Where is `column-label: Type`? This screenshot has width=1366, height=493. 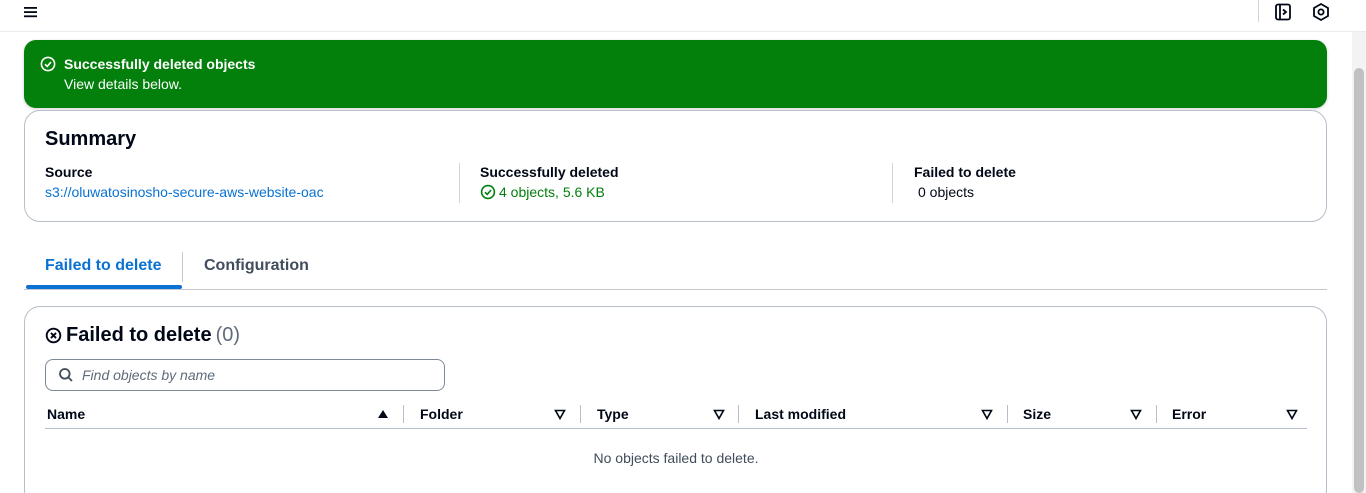
column-label: Type is located at coordinates (613, 414).